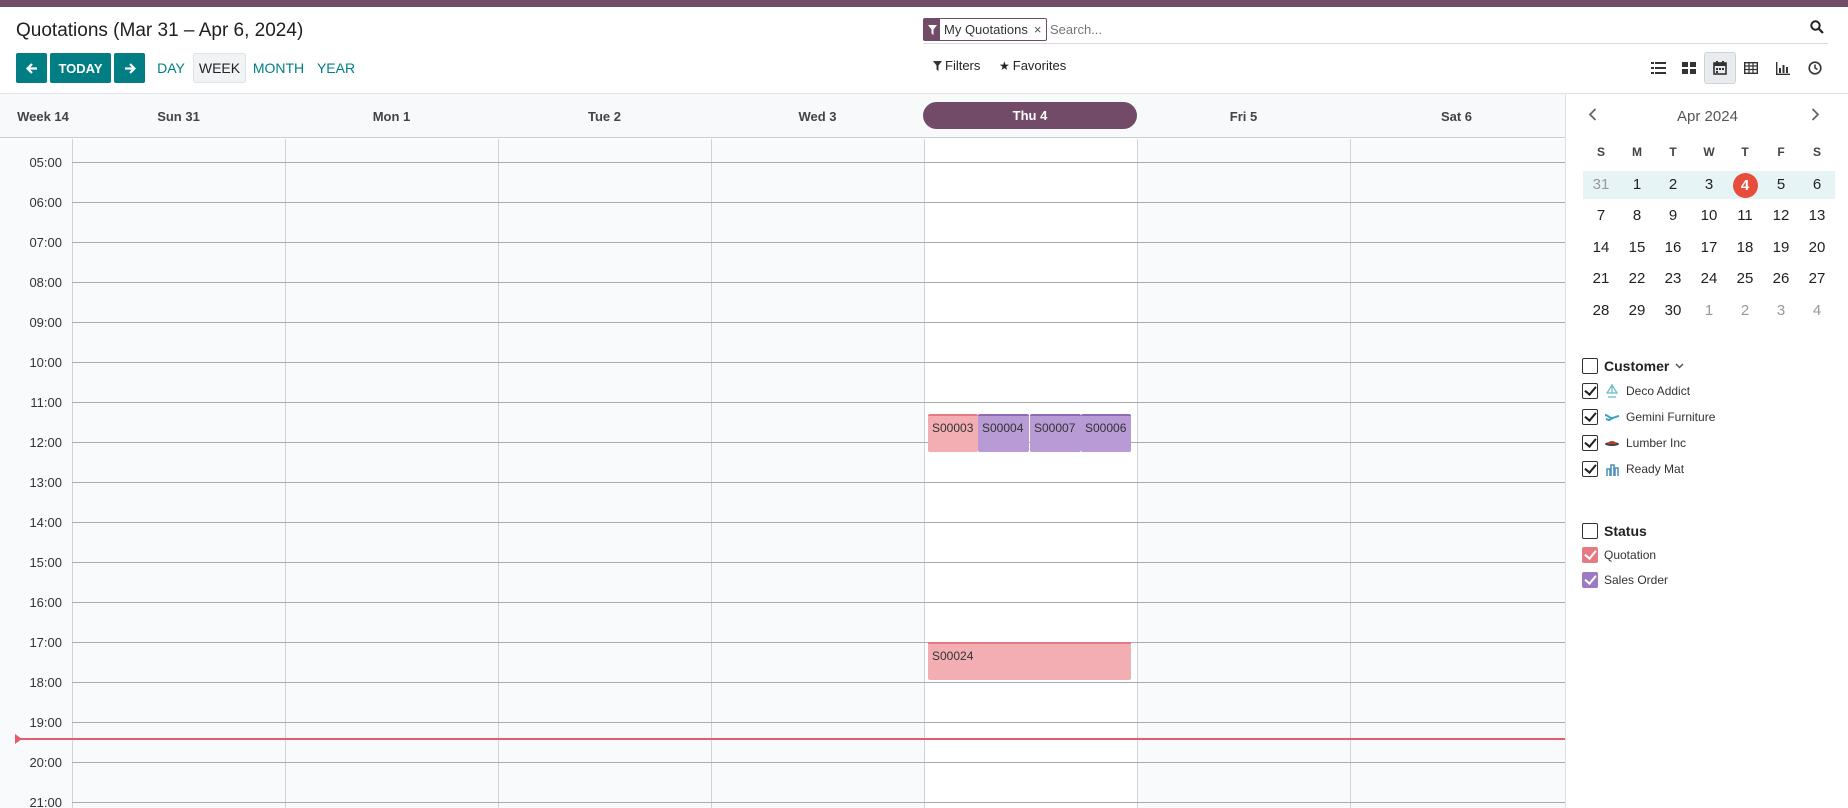 Image resolution: width=1848 pixels, height=808 pixels. What do you see at coordinates (1819, 29) in the screenshot?
I see `search-icon` at bounding box center [1819, 29].